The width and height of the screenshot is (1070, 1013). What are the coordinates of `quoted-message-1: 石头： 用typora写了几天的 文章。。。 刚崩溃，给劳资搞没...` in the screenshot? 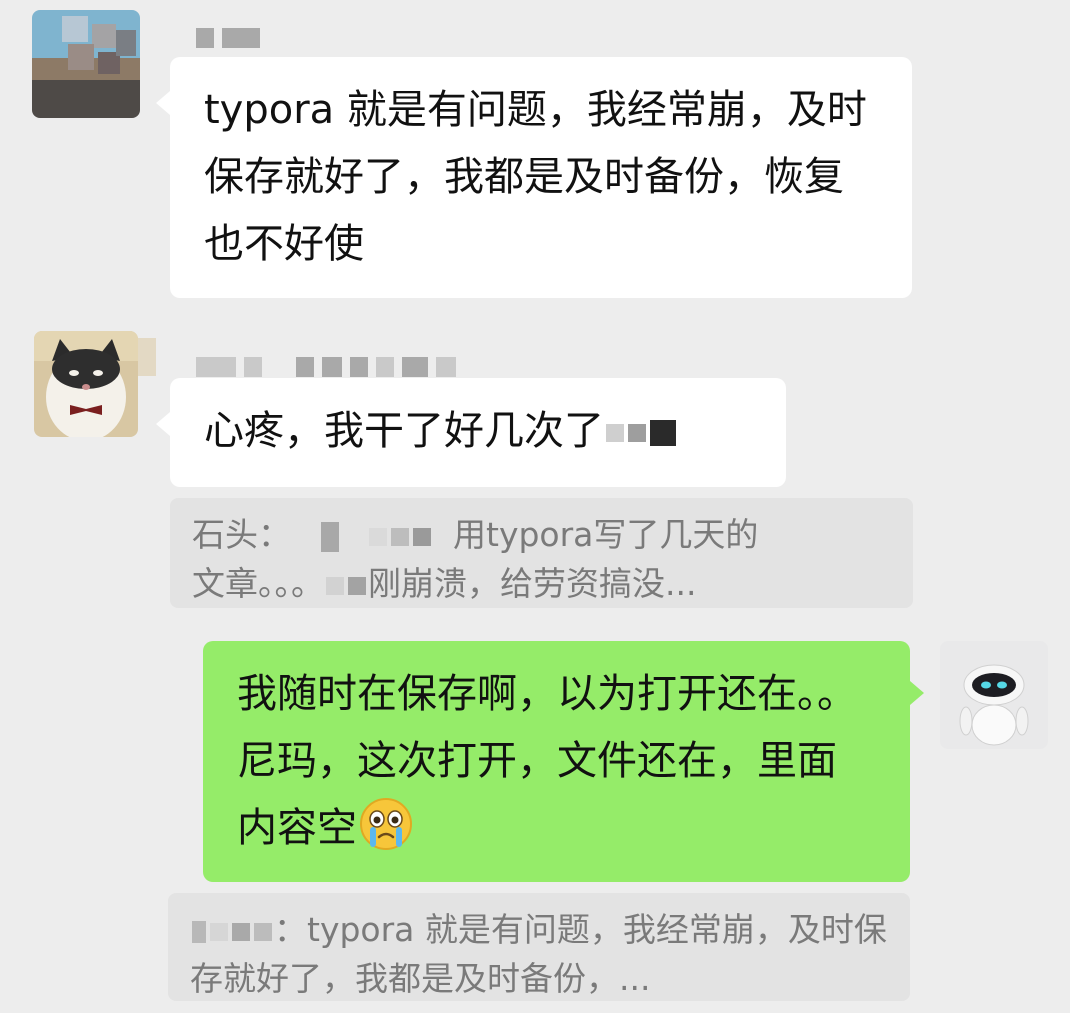 It's located at (541, 553).